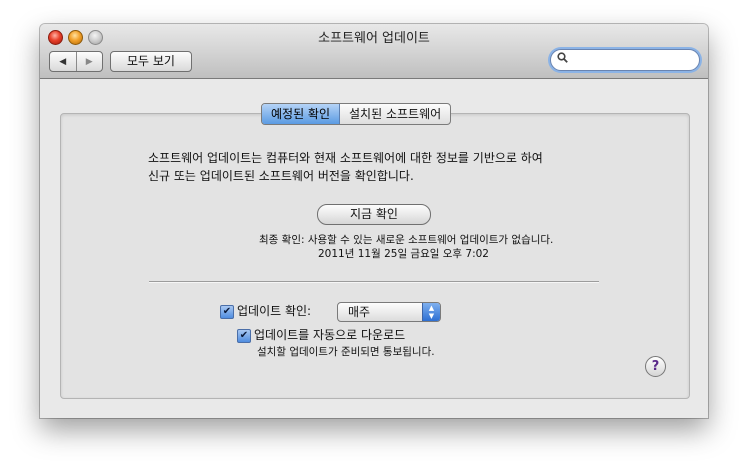  Describe the element at coordinates (63, 61) in the screenshot. I see `back-arrow-icon: ◀` at that location.